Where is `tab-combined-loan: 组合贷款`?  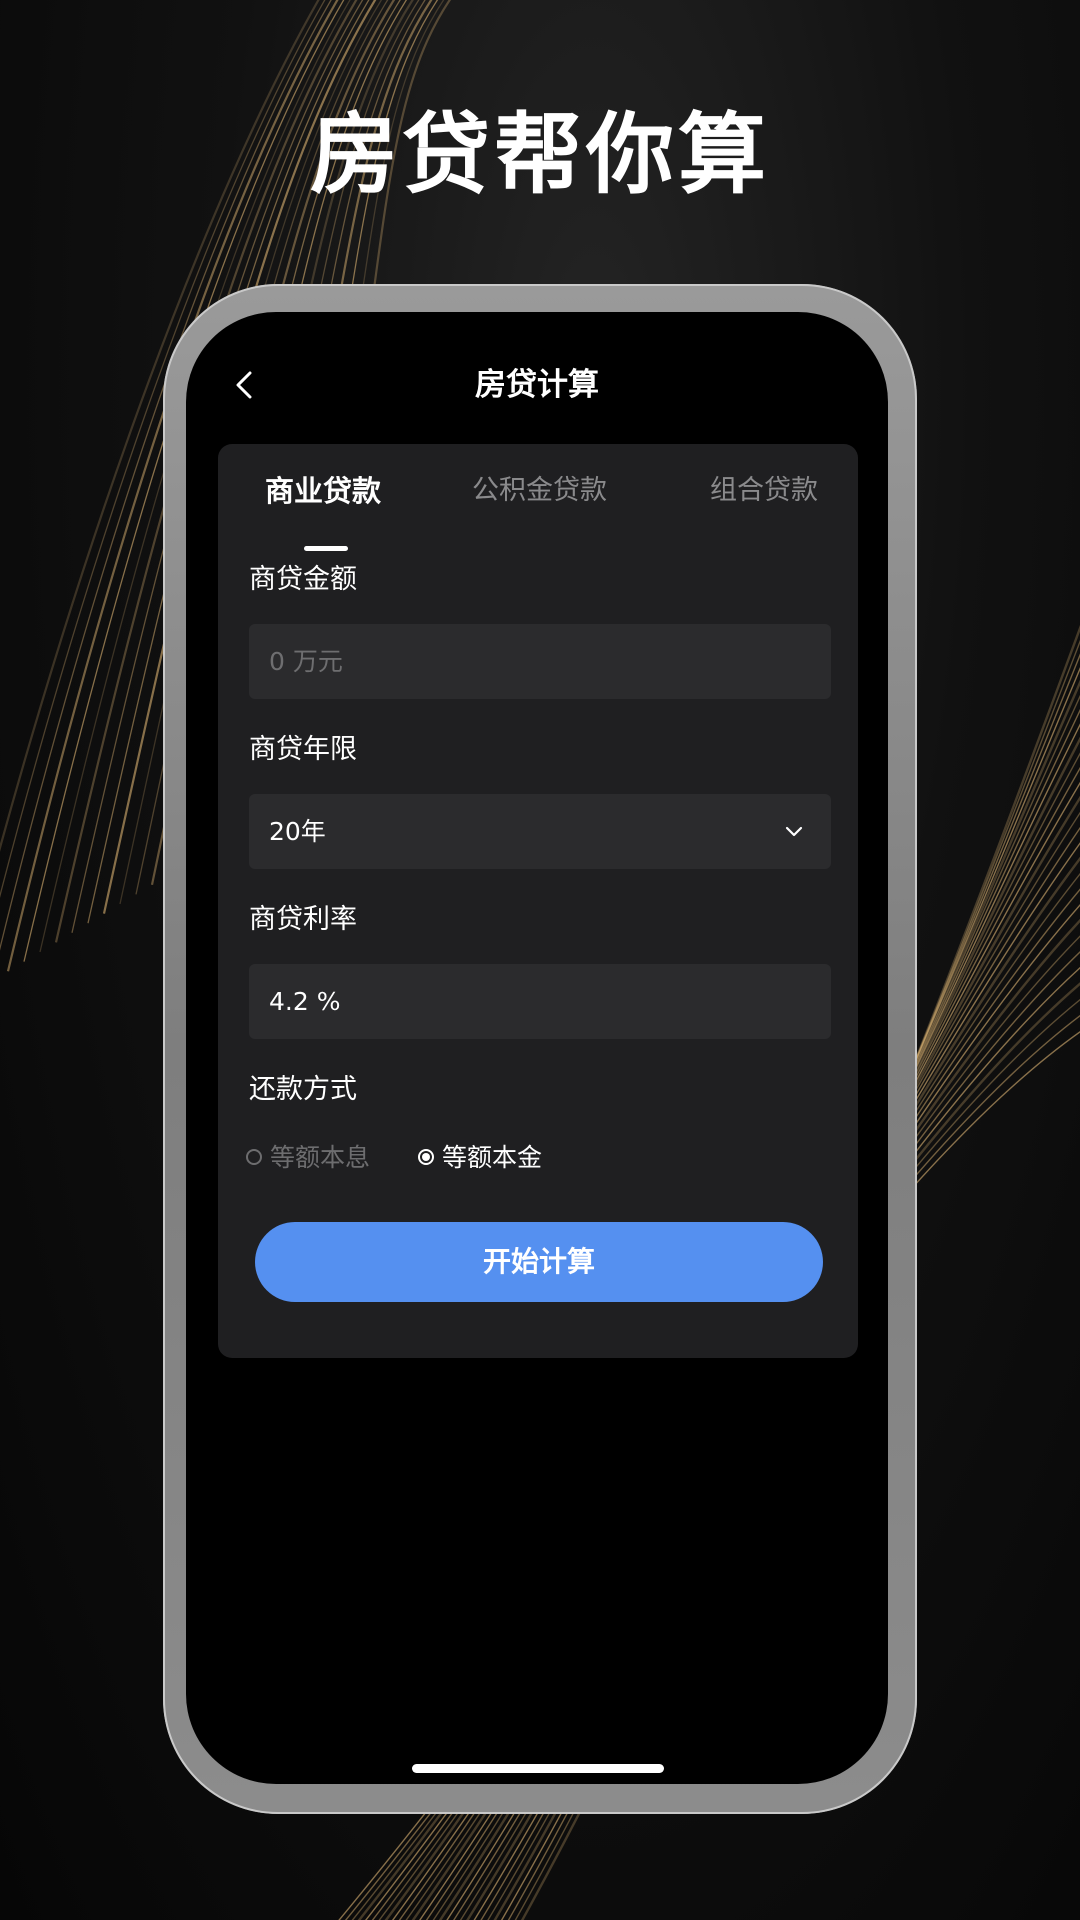
tab-combined-loan: 组合贷款 is located at coordinates (764, 491).